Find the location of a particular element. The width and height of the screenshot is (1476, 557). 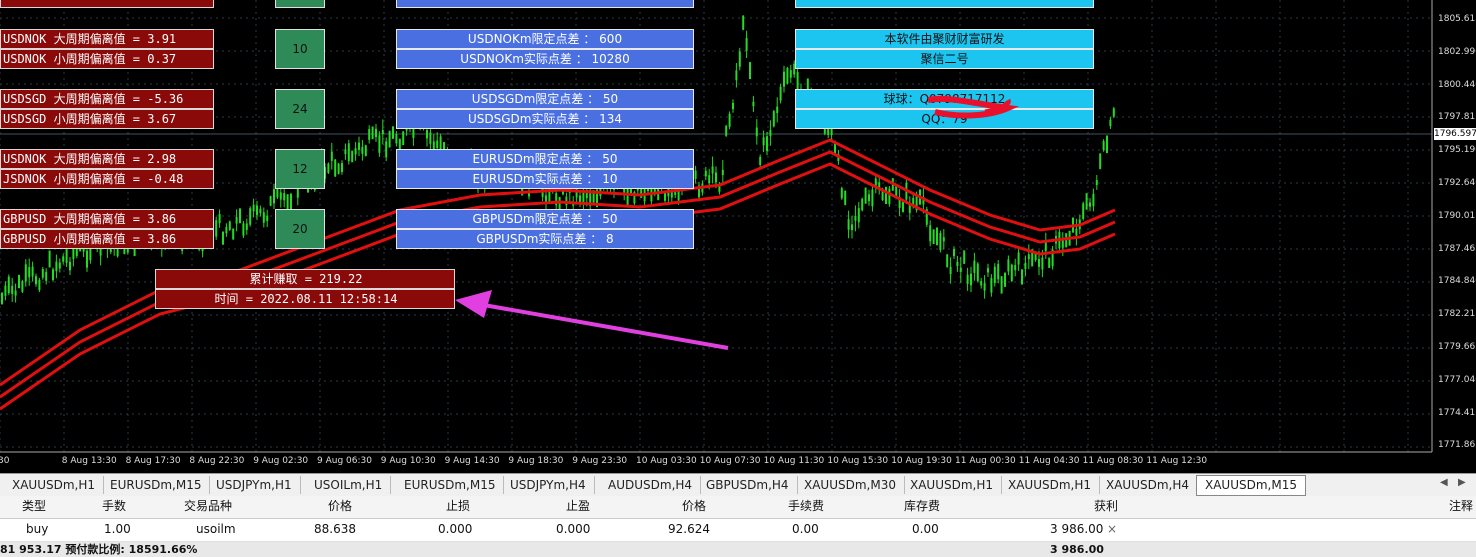

col-type: 类型 is located at coordinates (34, 506).